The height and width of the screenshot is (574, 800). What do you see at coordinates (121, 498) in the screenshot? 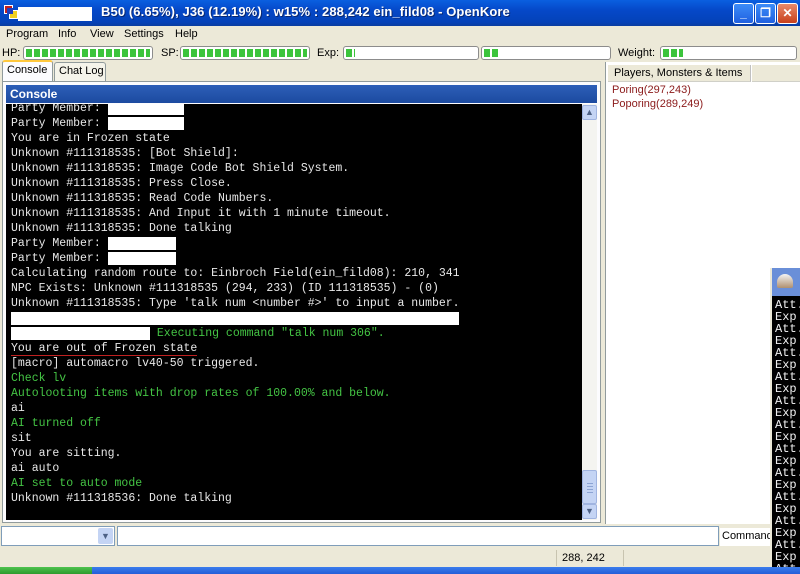
I see `console-line: Unknown #111318536: Done talking` at bounding box center [121, 498].